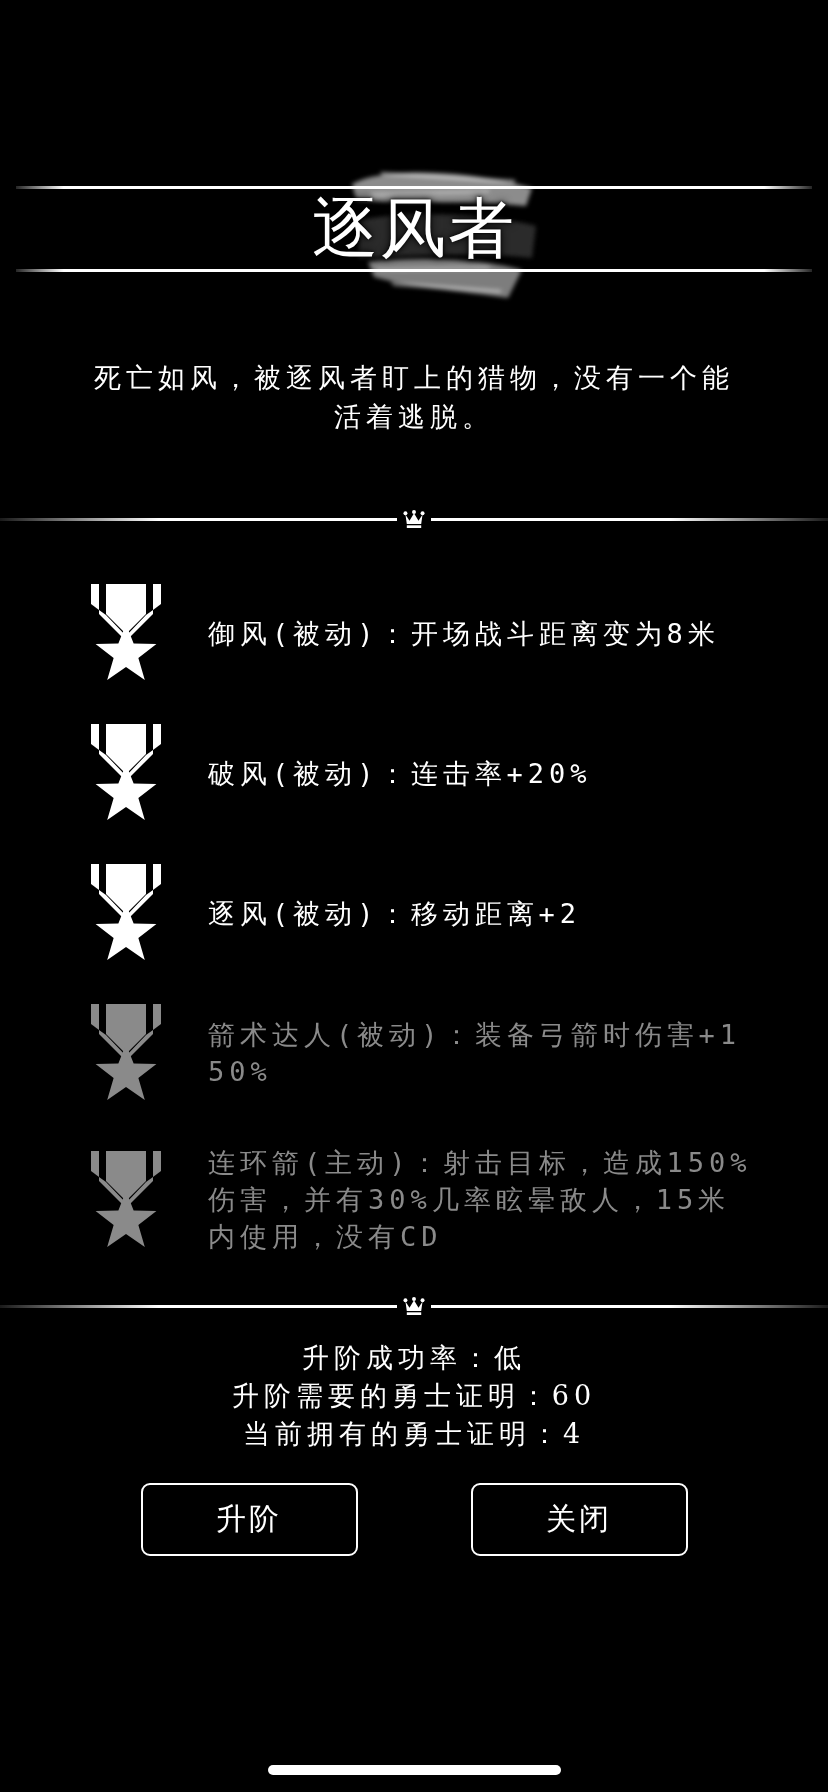 Image resolution: width=828 pixels, height=1792 pixels. Describe the element at coordinates (464, 633) in the screenshot. I see `skill-description: 御风(被动)：开场战斗距离变为8米` at that location.